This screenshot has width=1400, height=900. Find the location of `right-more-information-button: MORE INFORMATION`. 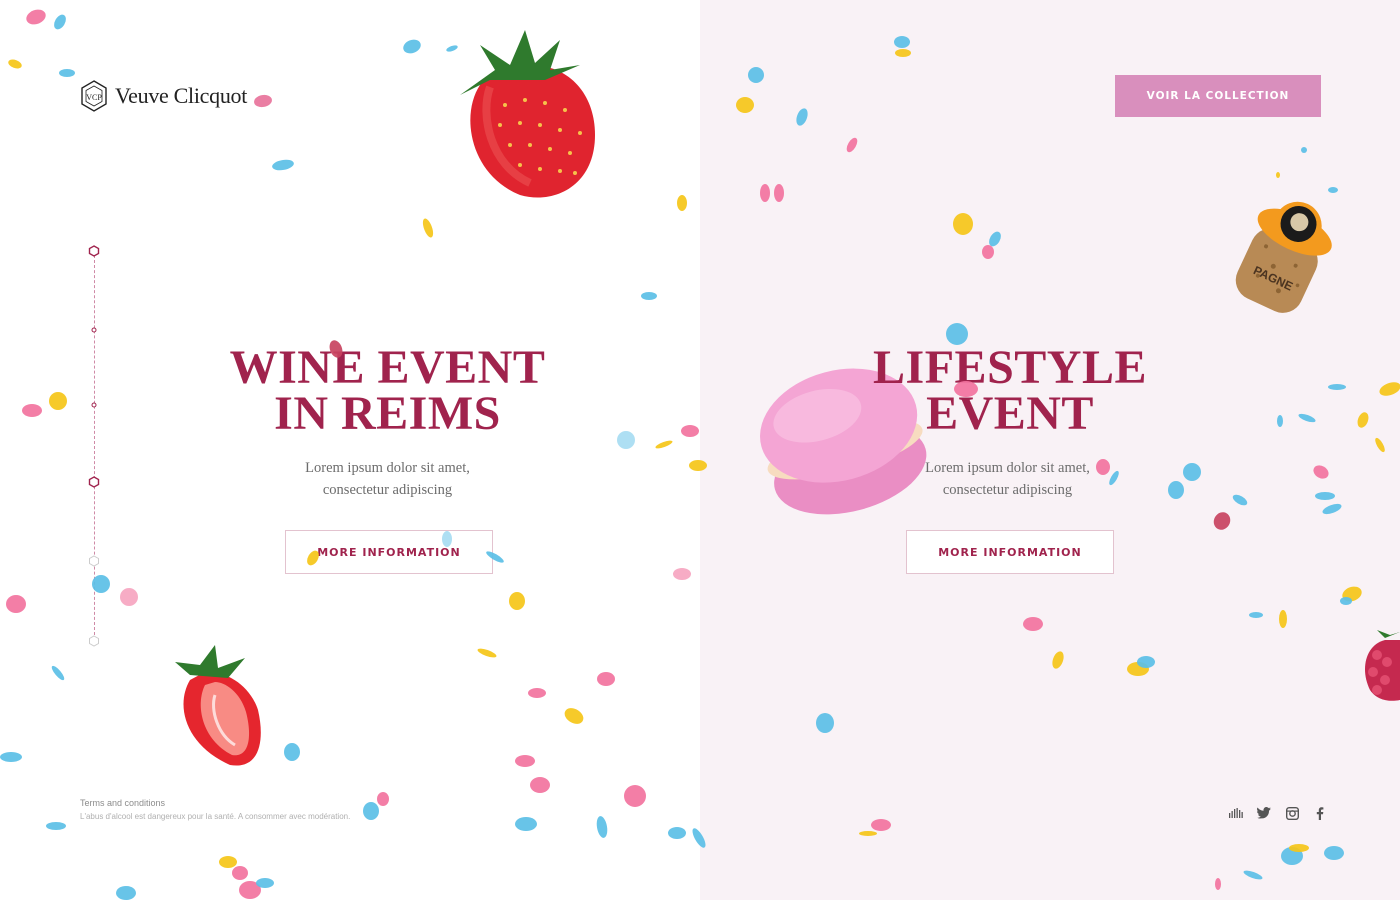

right-more-information-button: MORE INFORMATION is located at coordinates (1010, 552).